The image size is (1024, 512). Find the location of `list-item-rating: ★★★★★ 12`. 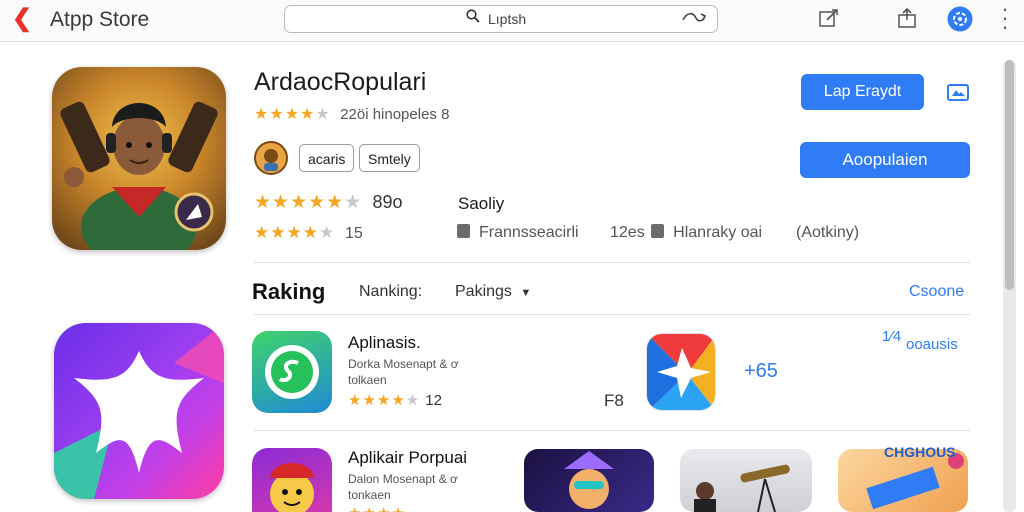

list-item-rating: ★★★★★ 12 is located at coordinates (395, 400).